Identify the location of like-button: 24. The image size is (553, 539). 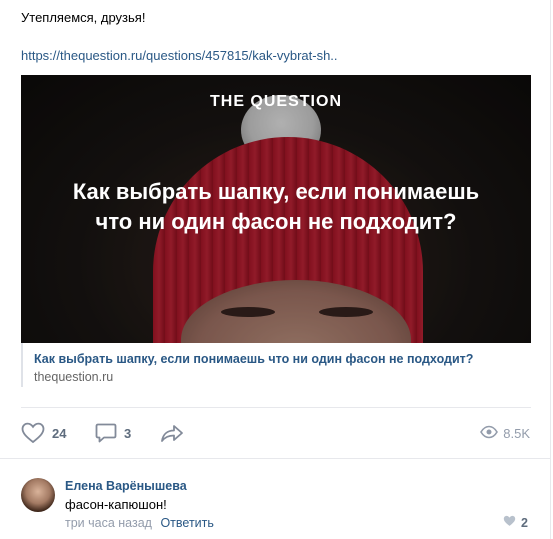
(43, 433).